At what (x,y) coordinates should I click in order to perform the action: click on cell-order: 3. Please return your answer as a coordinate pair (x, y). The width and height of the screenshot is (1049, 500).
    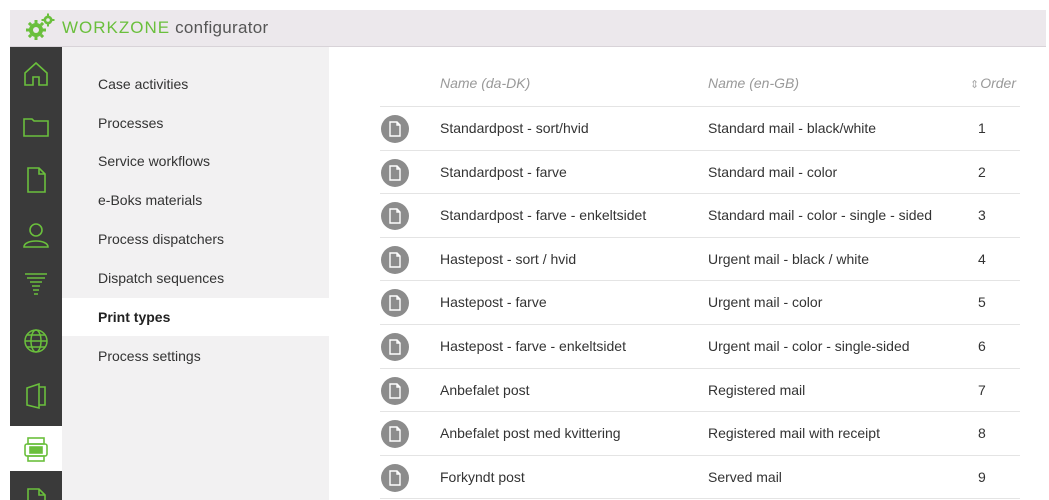
    Looking at the image, I should click on (982, 215).